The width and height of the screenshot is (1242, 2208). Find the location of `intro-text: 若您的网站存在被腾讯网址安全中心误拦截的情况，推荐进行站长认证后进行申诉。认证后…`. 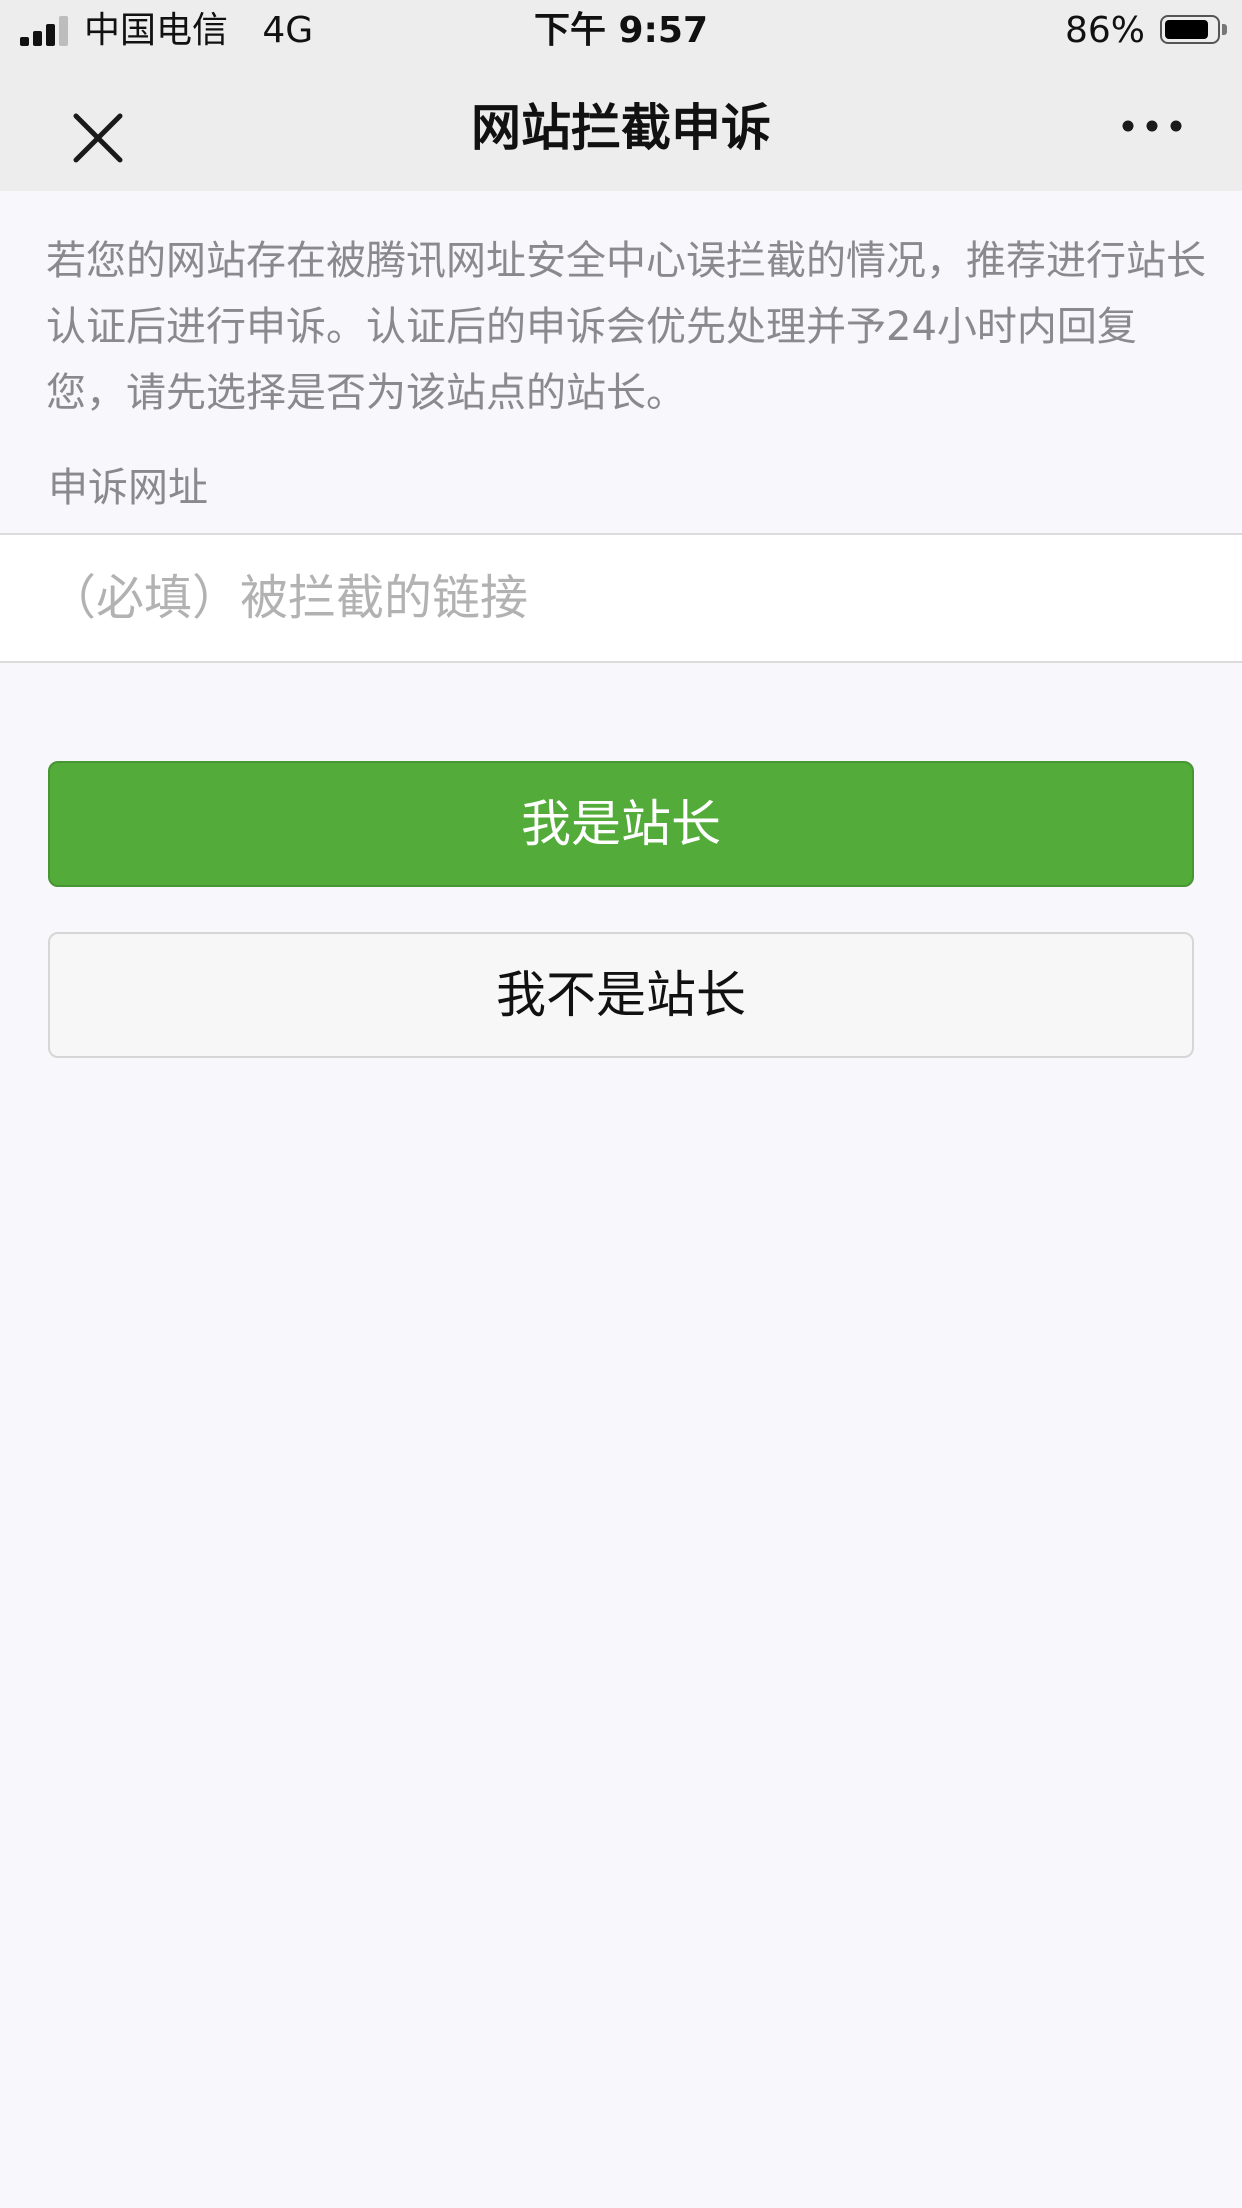

intro-text: 若您的网站存在被腾讯网址安全中心误拦截的情况，推荐进行站长认证后进行申诉。认证后… is located at coordinates (626, 327).